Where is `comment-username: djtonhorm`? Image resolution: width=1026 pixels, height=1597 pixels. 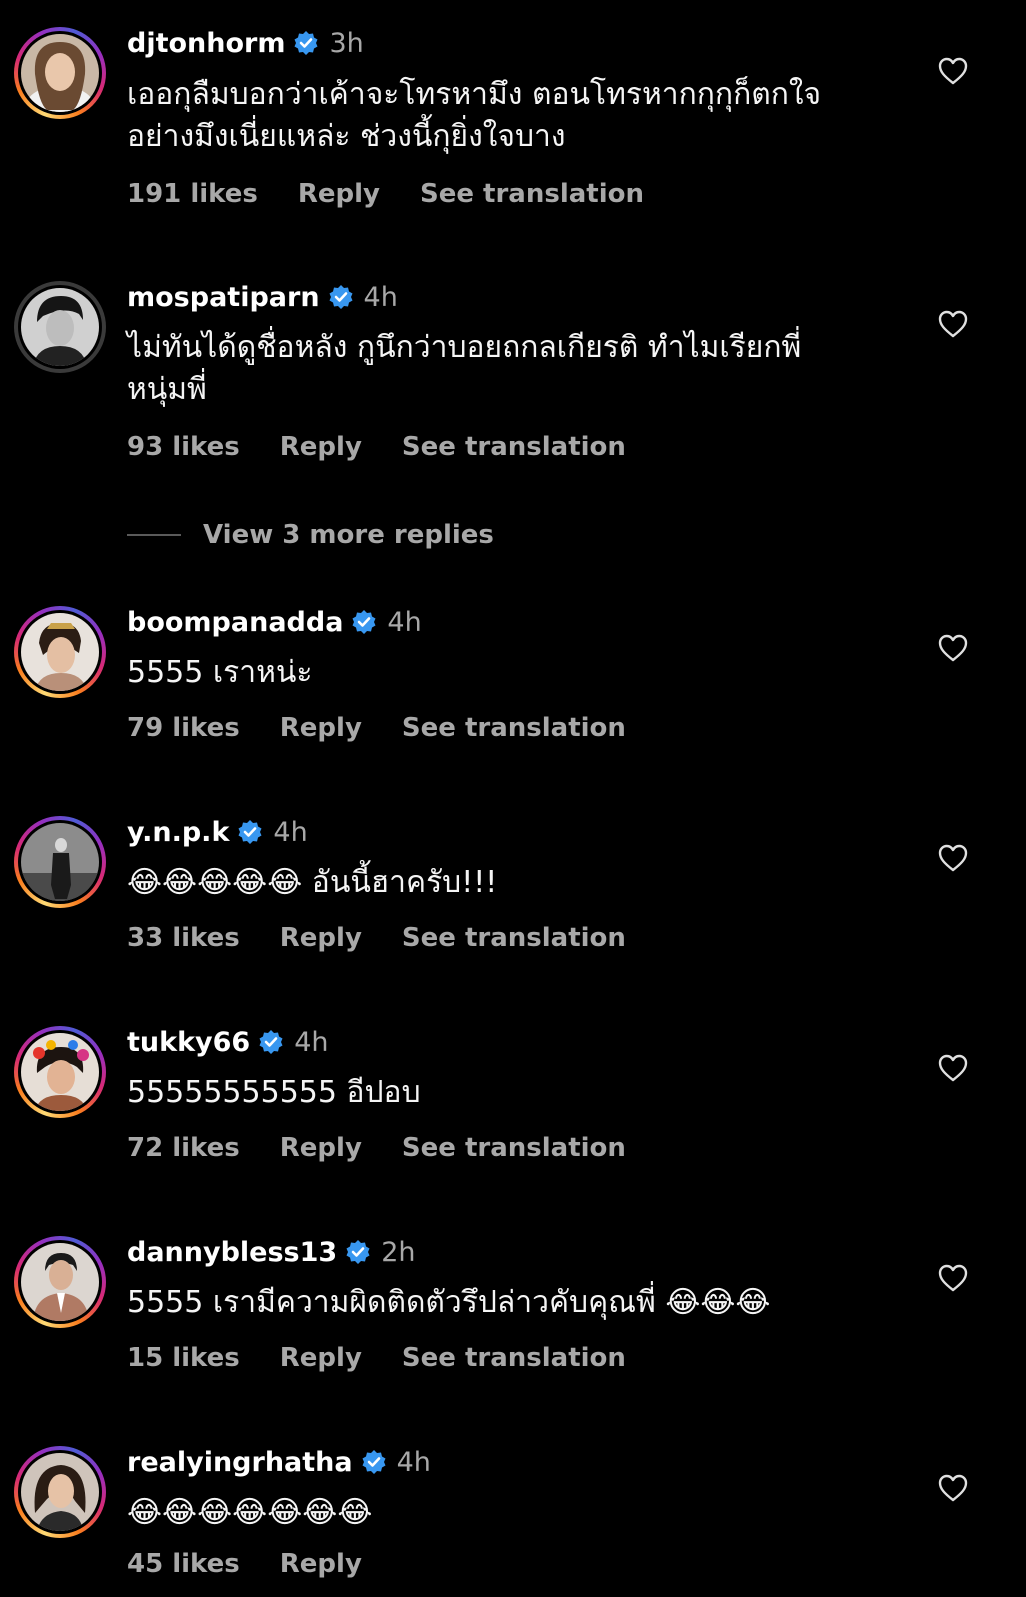 comment-username: djtonhorm is located at coordinates (206, 43).